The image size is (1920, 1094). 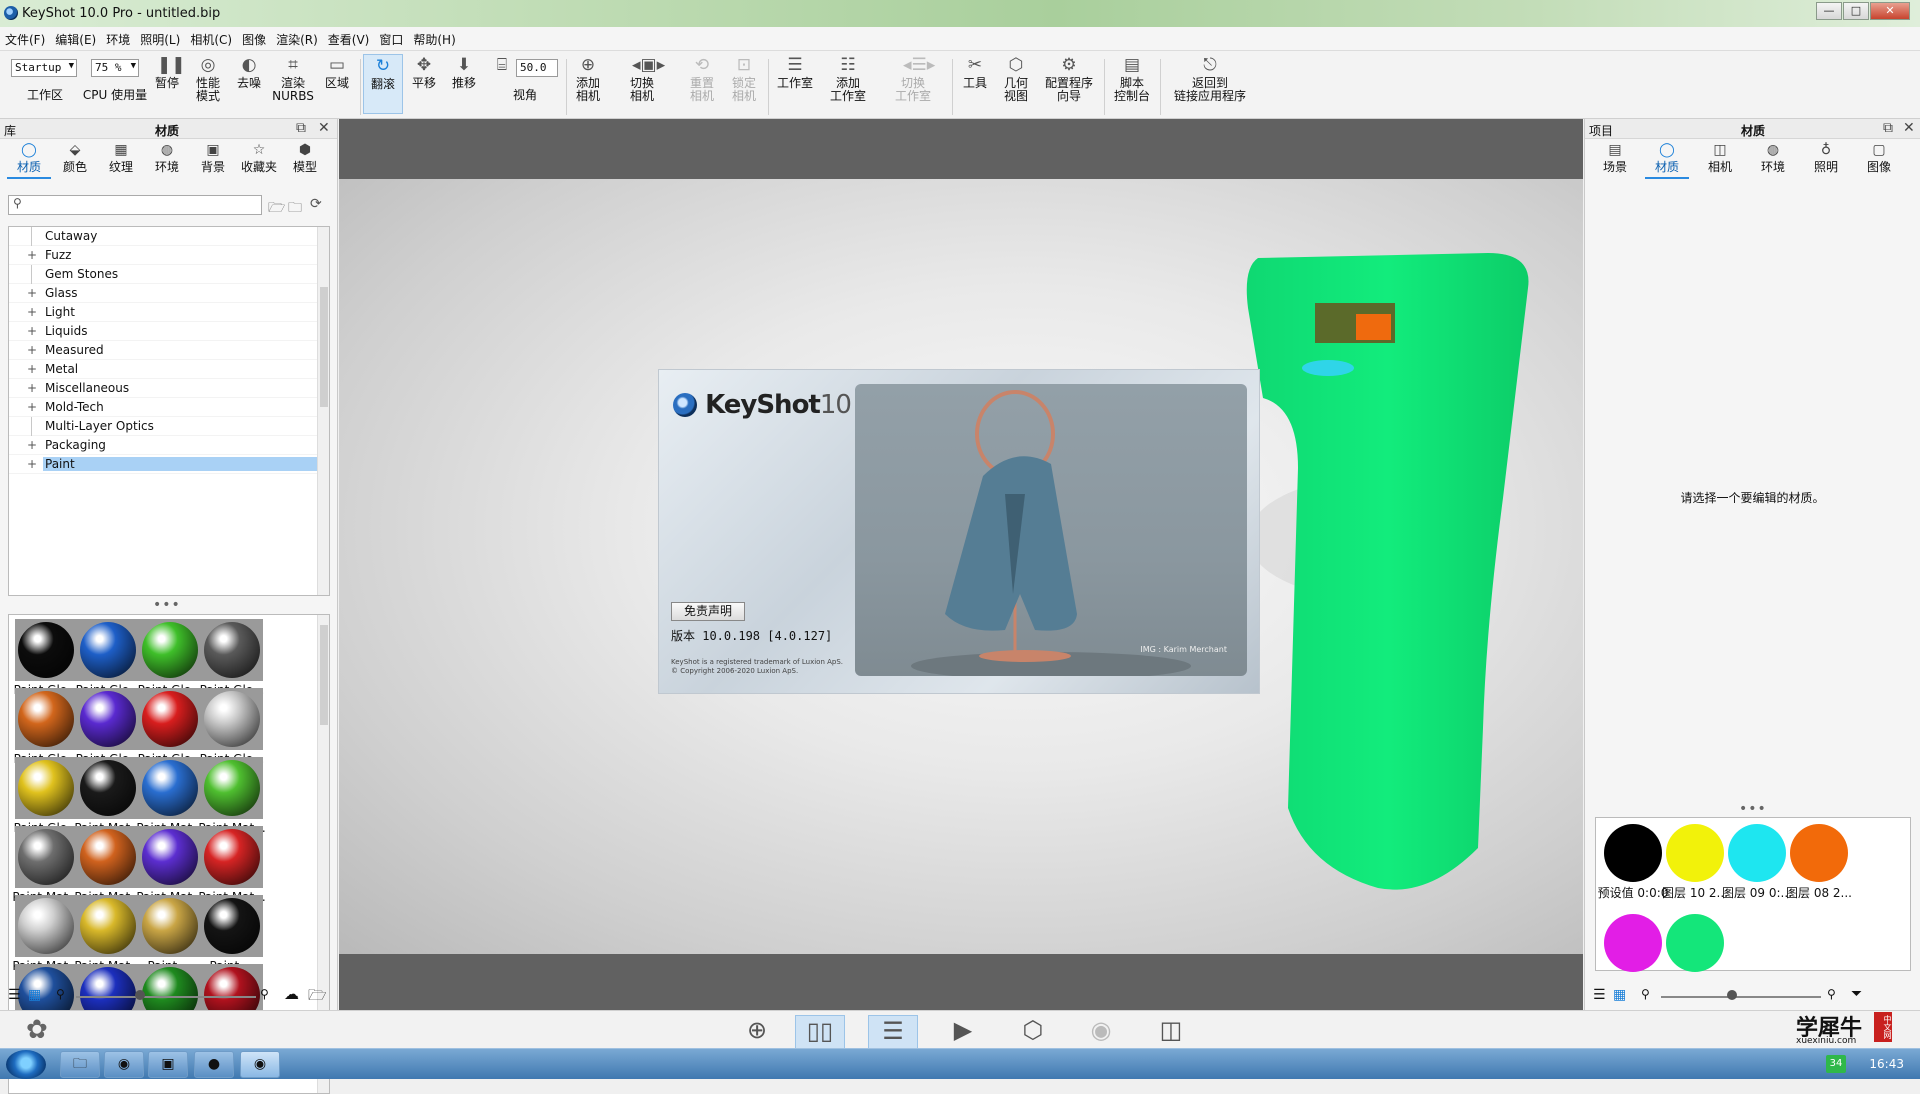 I want to click on menu-render: 渲染(R), so click(x=297, y=39).